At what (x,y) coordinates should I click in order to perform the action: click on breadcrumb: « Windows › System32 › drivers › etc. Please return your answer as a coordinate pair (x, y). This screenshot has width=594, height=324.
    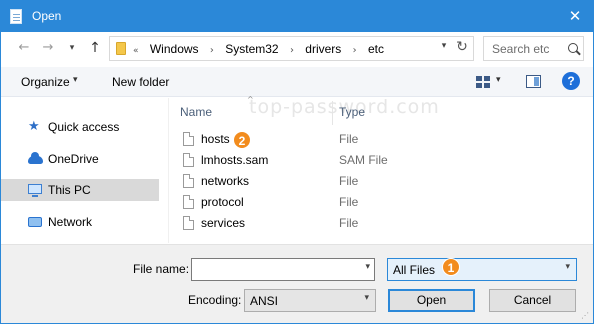
    Looking at the image, I should click on (258, 49).